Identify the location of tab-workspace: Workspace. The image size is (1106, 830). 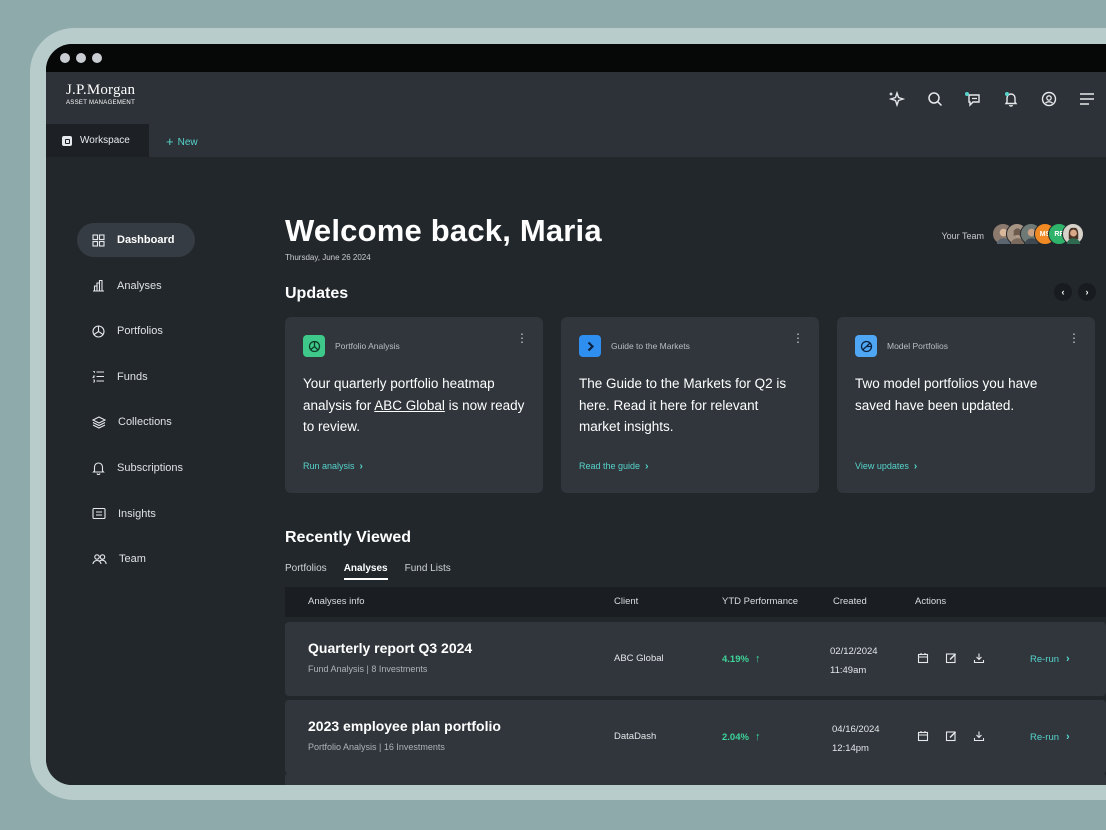
(97, 140).